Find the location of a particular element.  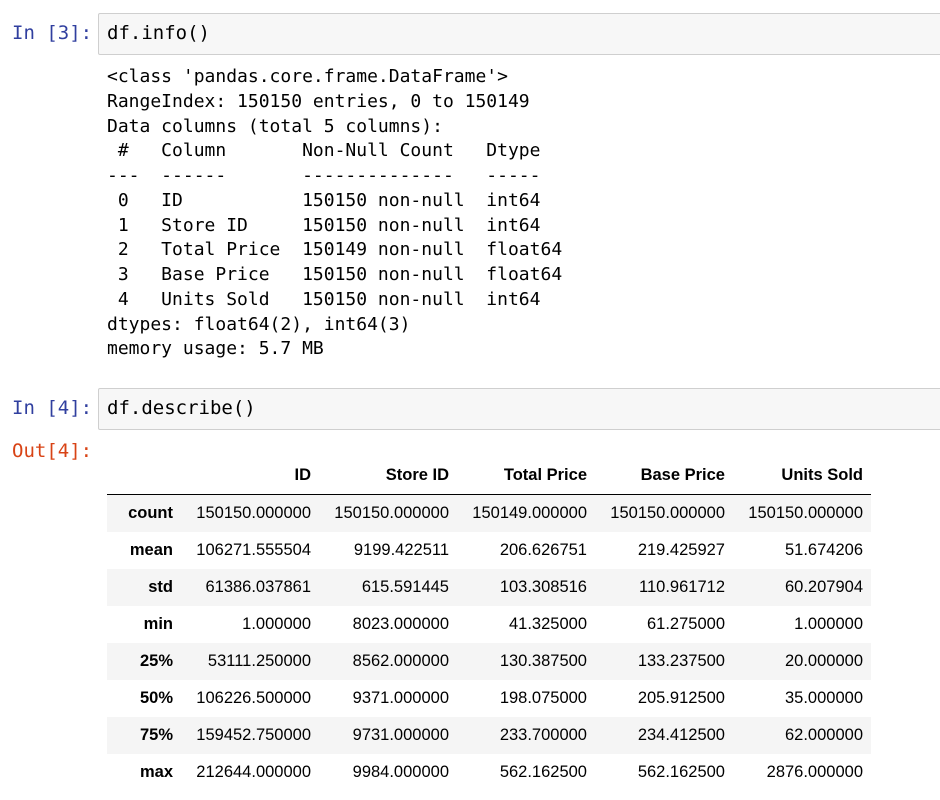

column-header: Store ID is located at coordinates (388, 475).